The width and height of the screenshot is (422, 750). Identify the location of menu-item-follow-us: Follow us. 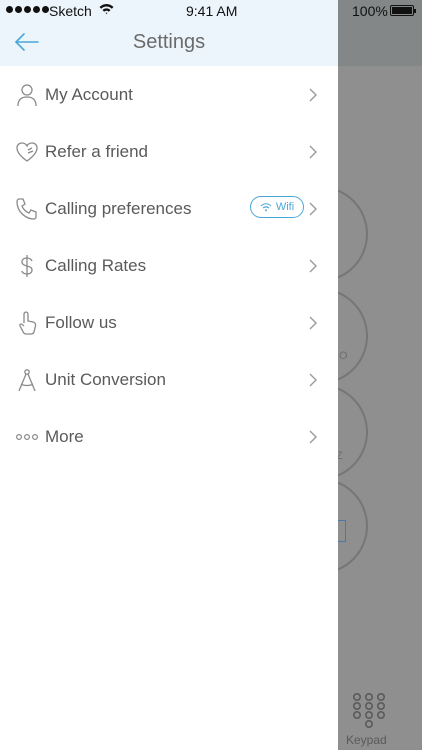
(169, 322).